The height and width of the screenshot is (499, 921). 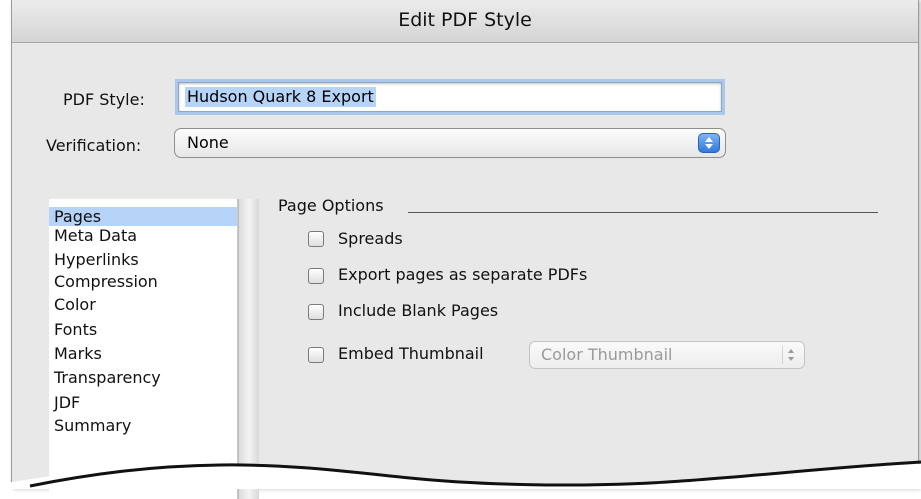 What do you see at coordinates (316, 239) in the screenshot?
I see `spreads-checkbox` at bounding box center [316, 239].